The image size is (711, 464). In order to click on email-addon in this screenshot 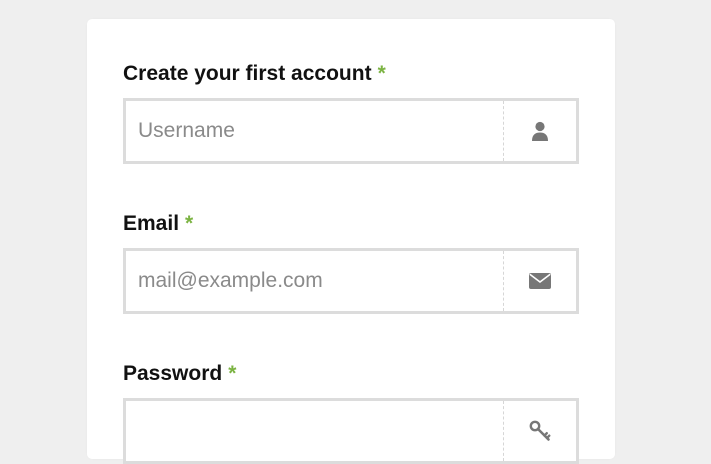, I will do `click(539, 281)`.